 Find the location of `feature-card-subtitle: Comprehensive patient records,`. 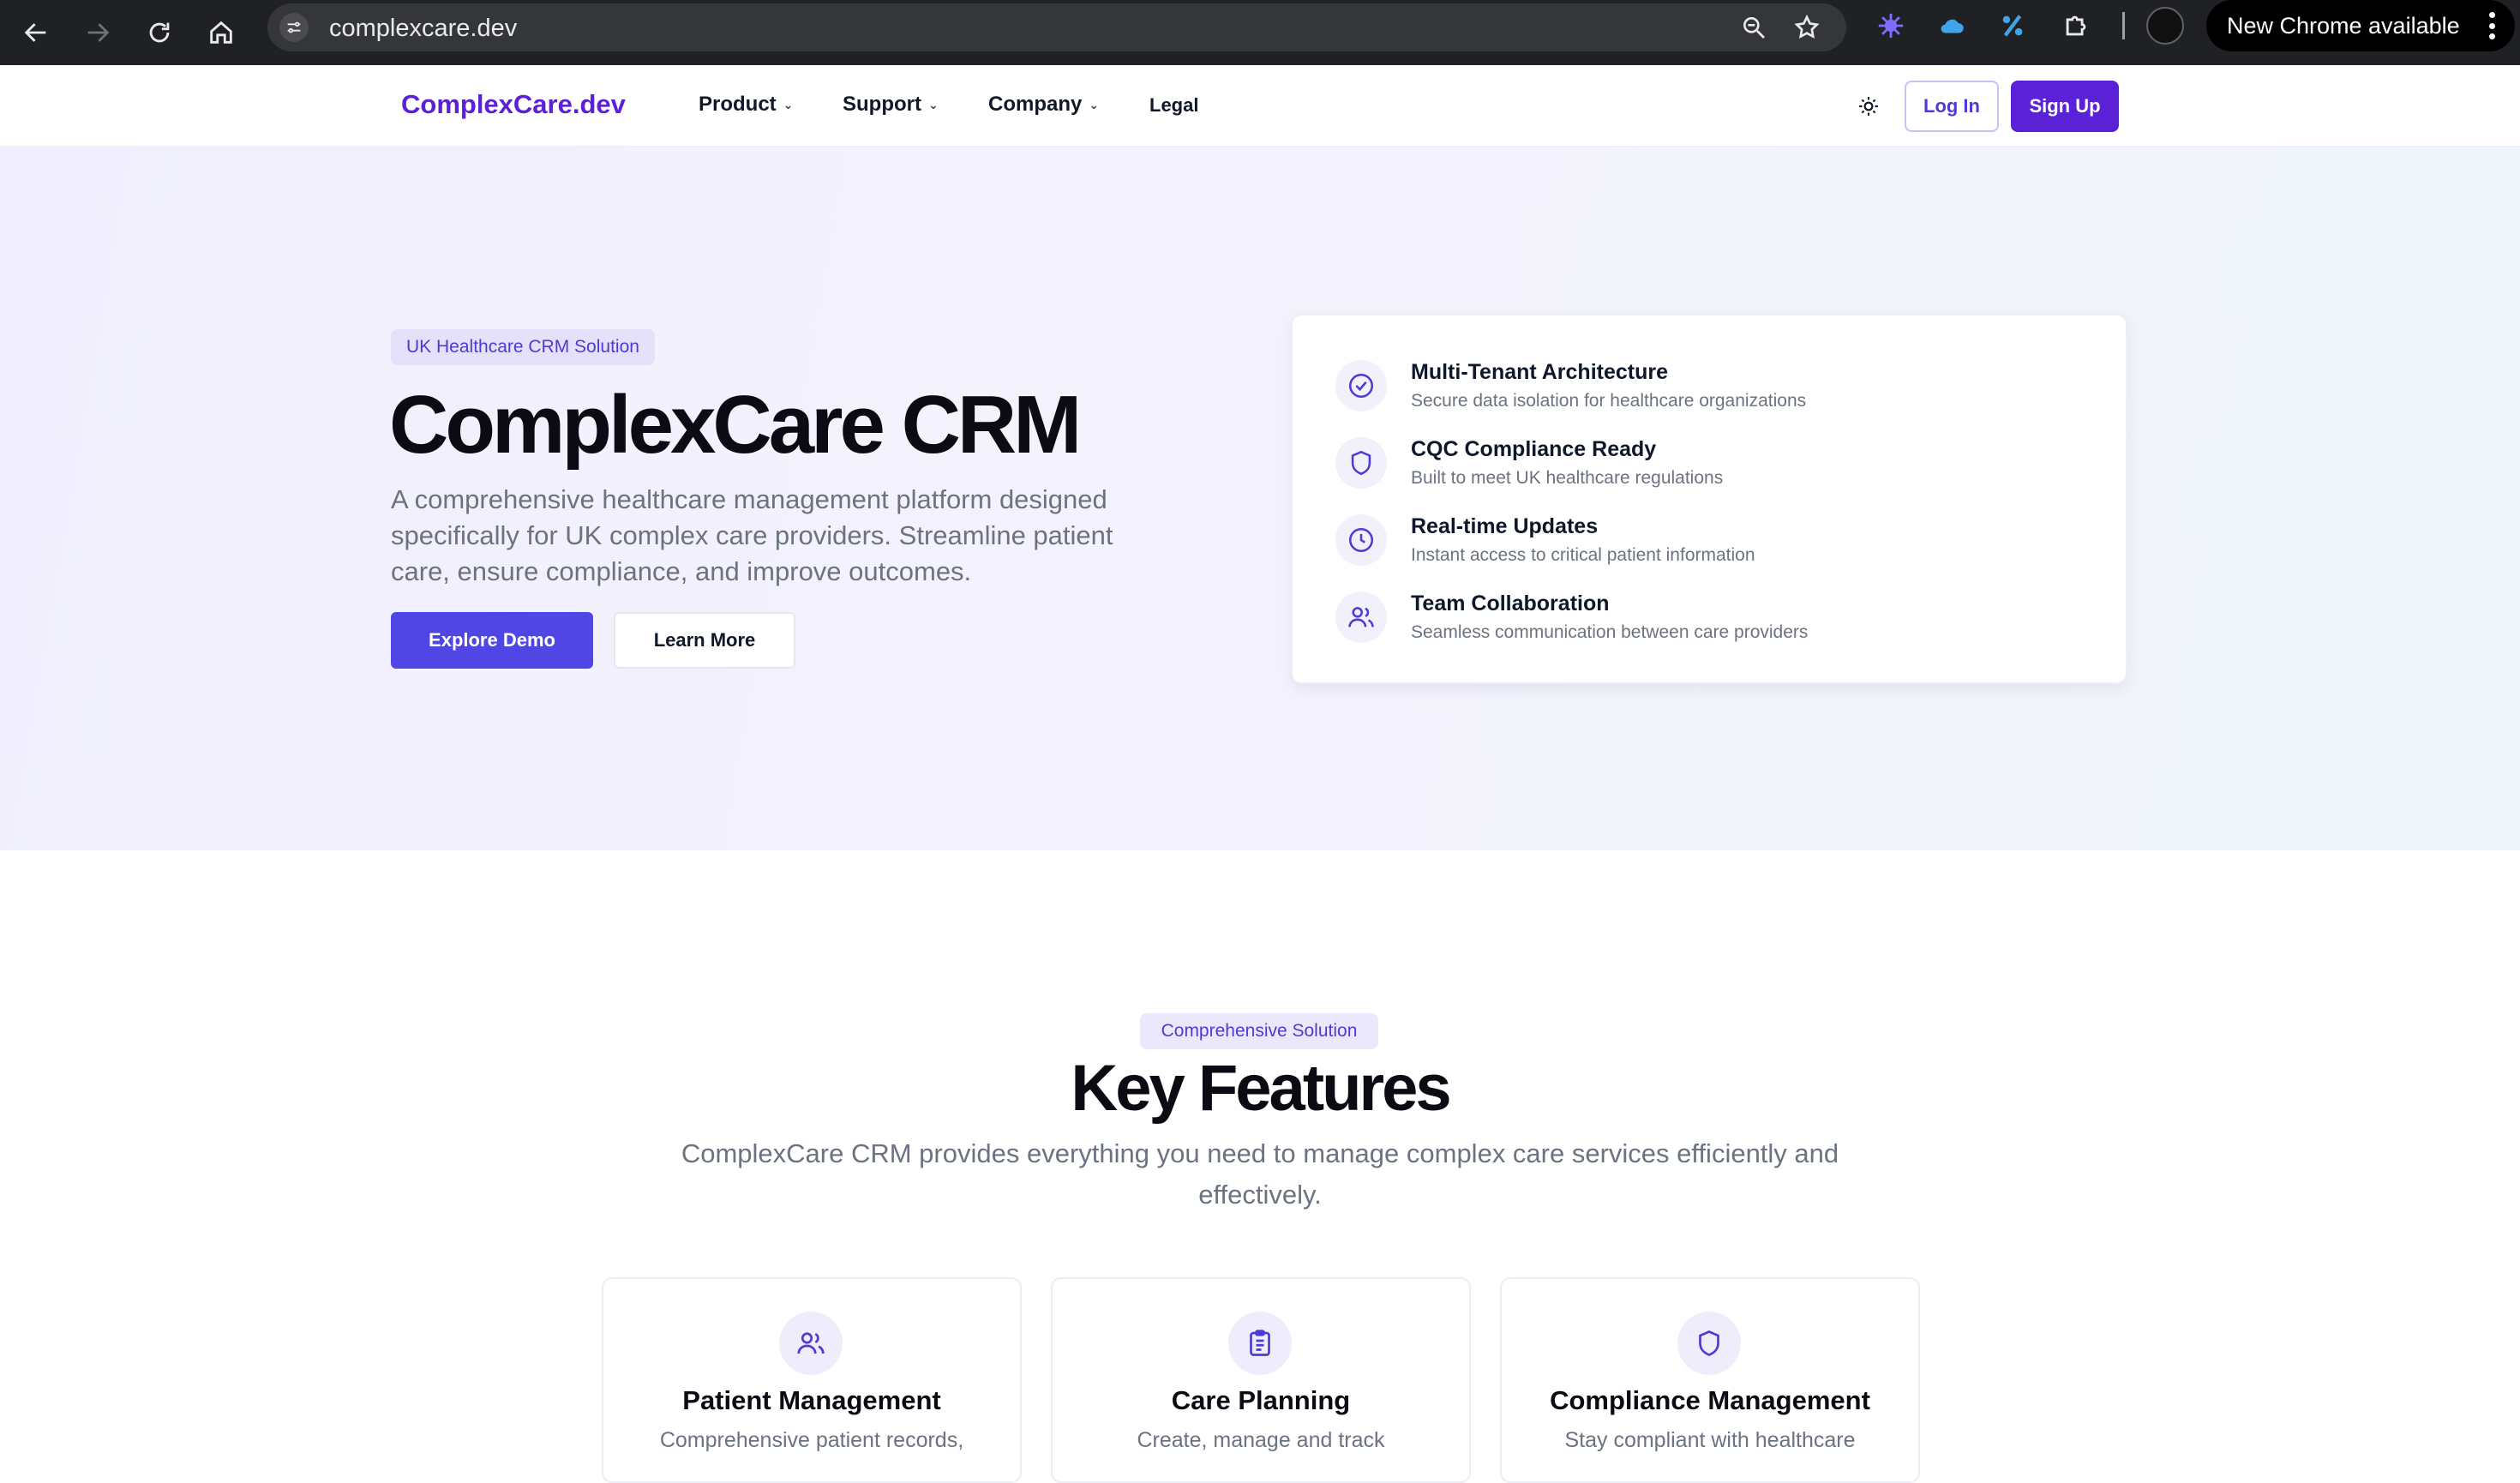

feature-card-subtitle: Comprehensive patient records, is located at coordinates (811, 1440).